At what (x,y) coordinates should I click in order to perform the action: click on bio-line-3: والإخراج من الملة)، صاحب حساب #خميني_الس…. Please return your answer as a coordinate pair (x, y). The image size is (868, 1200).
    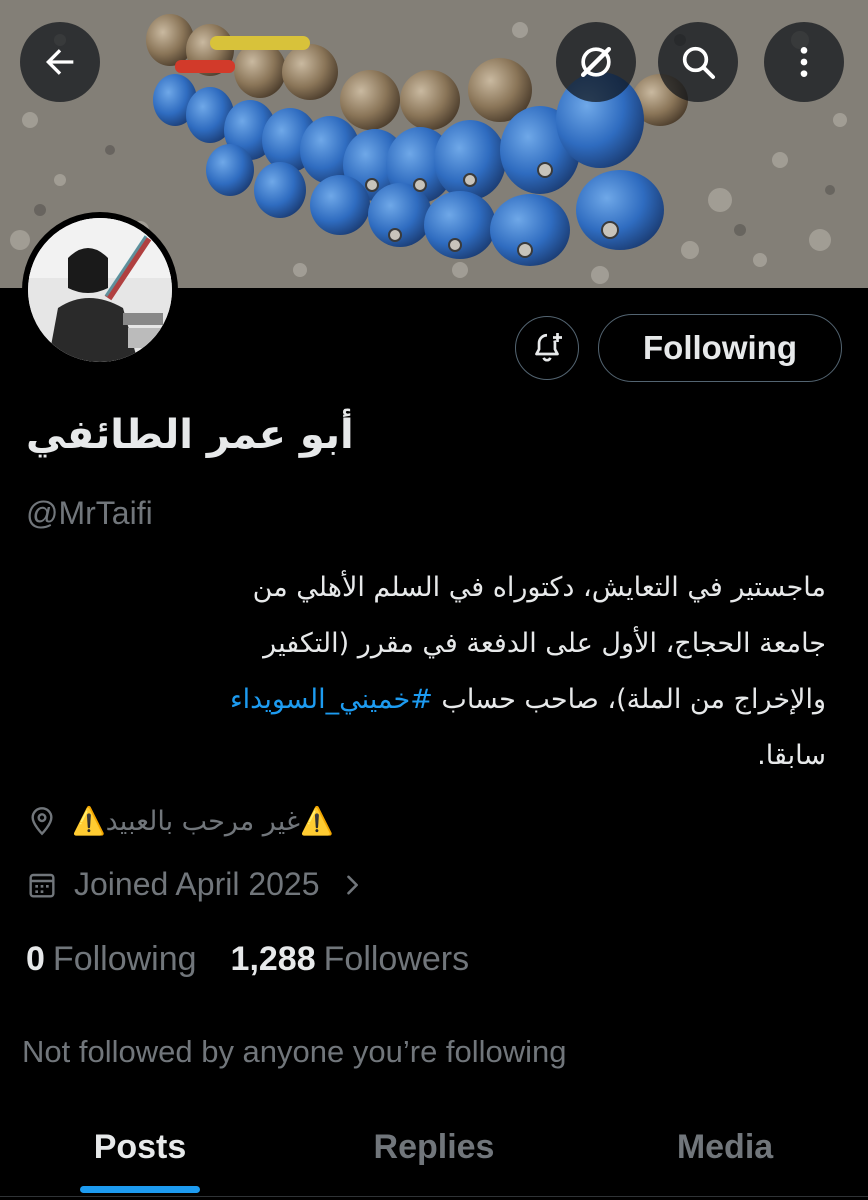
    Looking at the image, I should click on (426, 700).